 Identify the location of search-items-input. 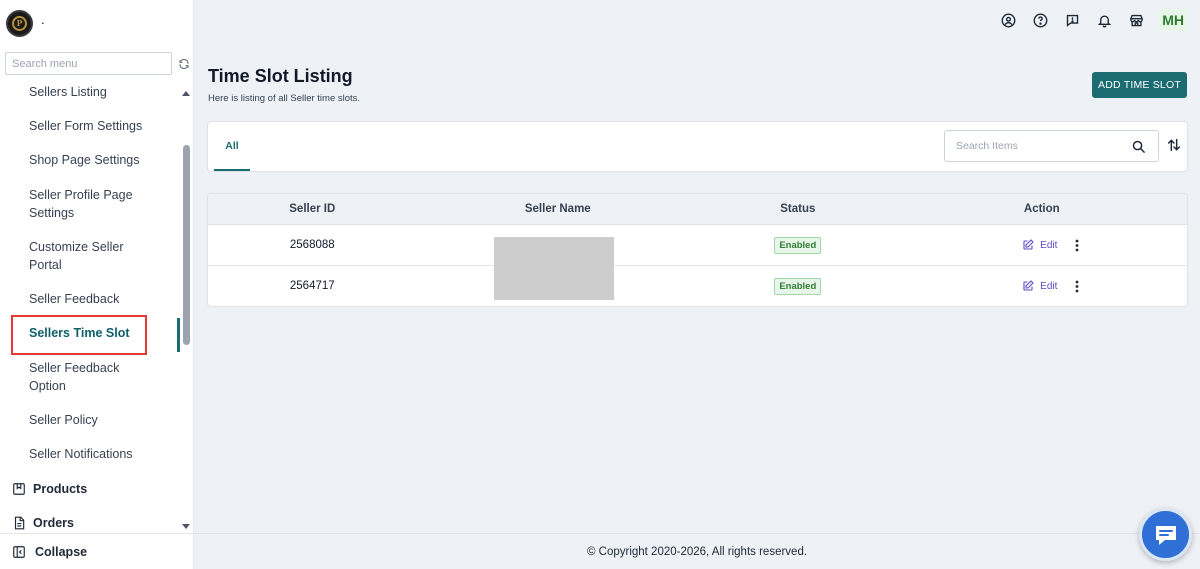
(1032, 146).